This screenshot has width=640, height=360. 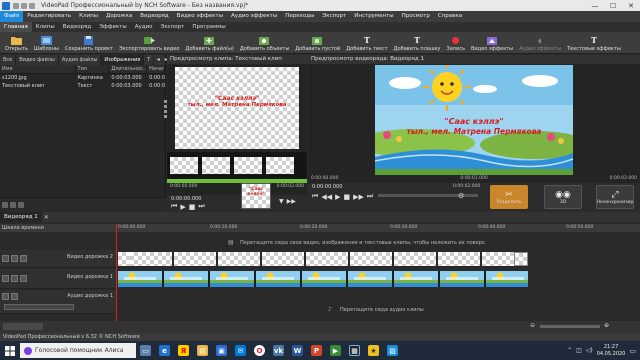 What do you see at coordinates (569, 350) in the screenshot?
I see `tray-up-arrow-icon: ⌃` at bounding box center [569, 350].